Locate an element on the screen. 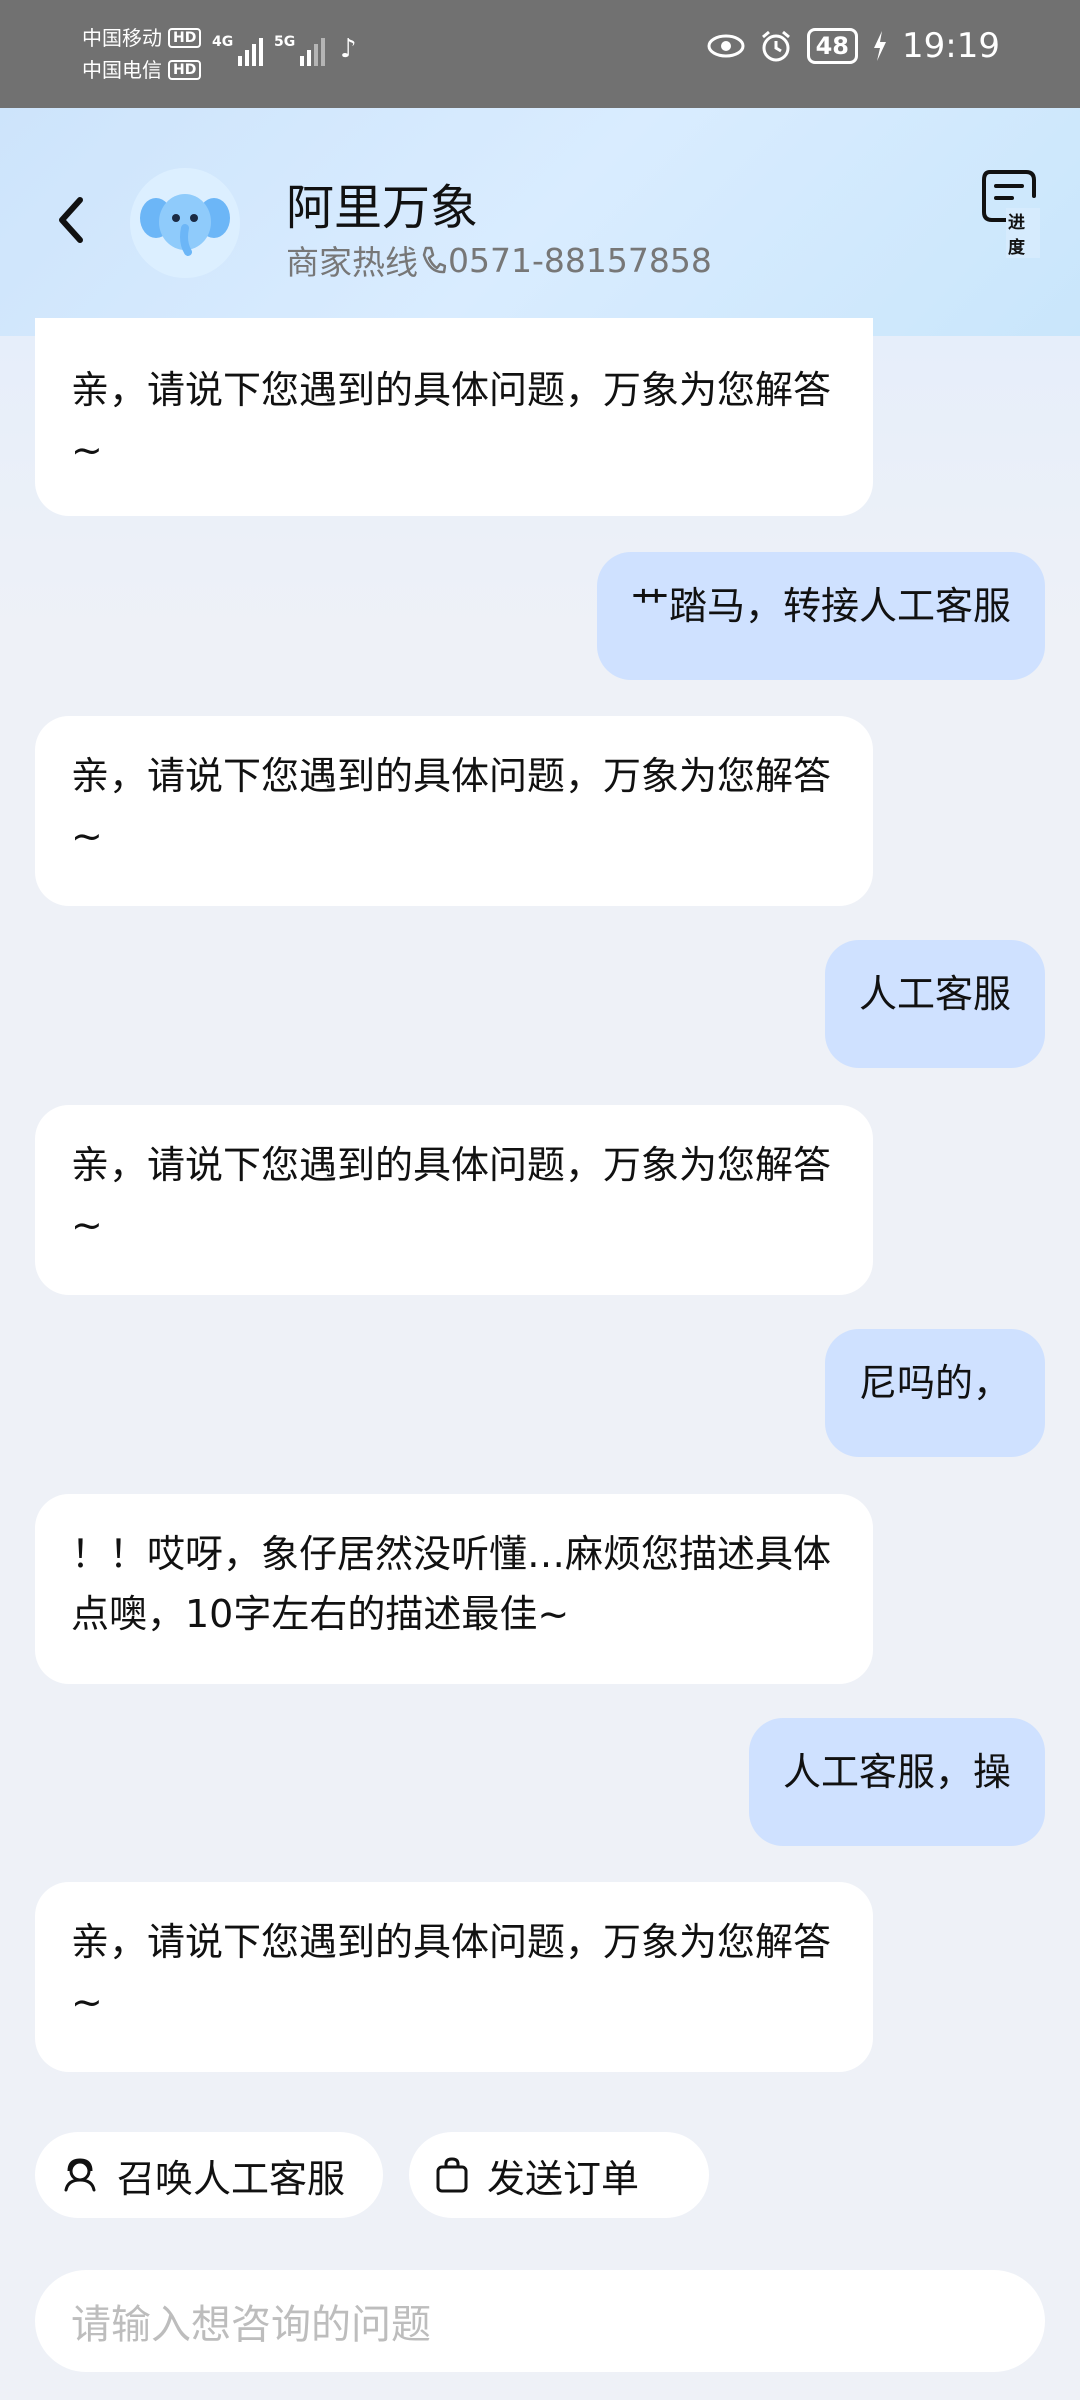 This screenshot has width=1080, height=2400. avatar is located at coordinates (185, 223).